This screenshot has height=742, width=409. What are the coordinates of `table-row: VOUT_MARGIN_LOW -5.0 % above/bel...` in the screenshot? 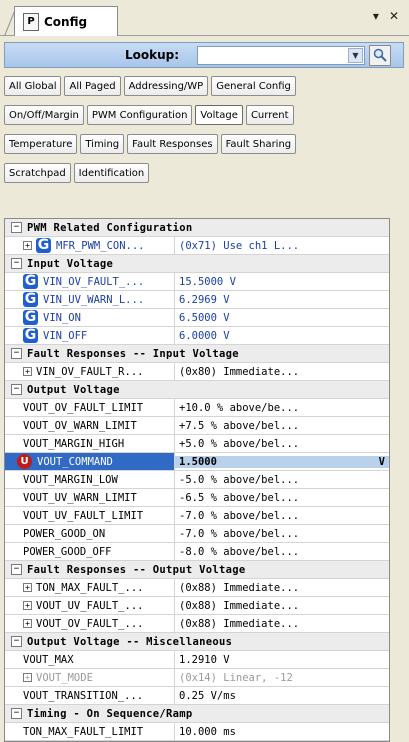 It's located at (197, 480).